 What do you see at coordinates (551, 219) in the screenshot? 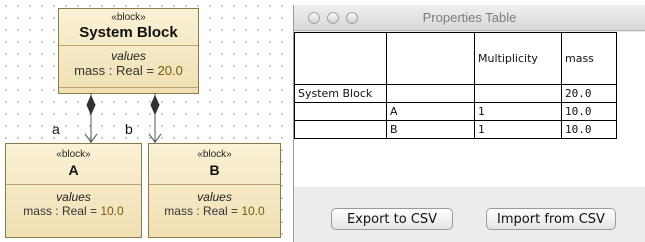
I see `import-from-csv-button: Import from CSV` at bounding box center [551, 219].